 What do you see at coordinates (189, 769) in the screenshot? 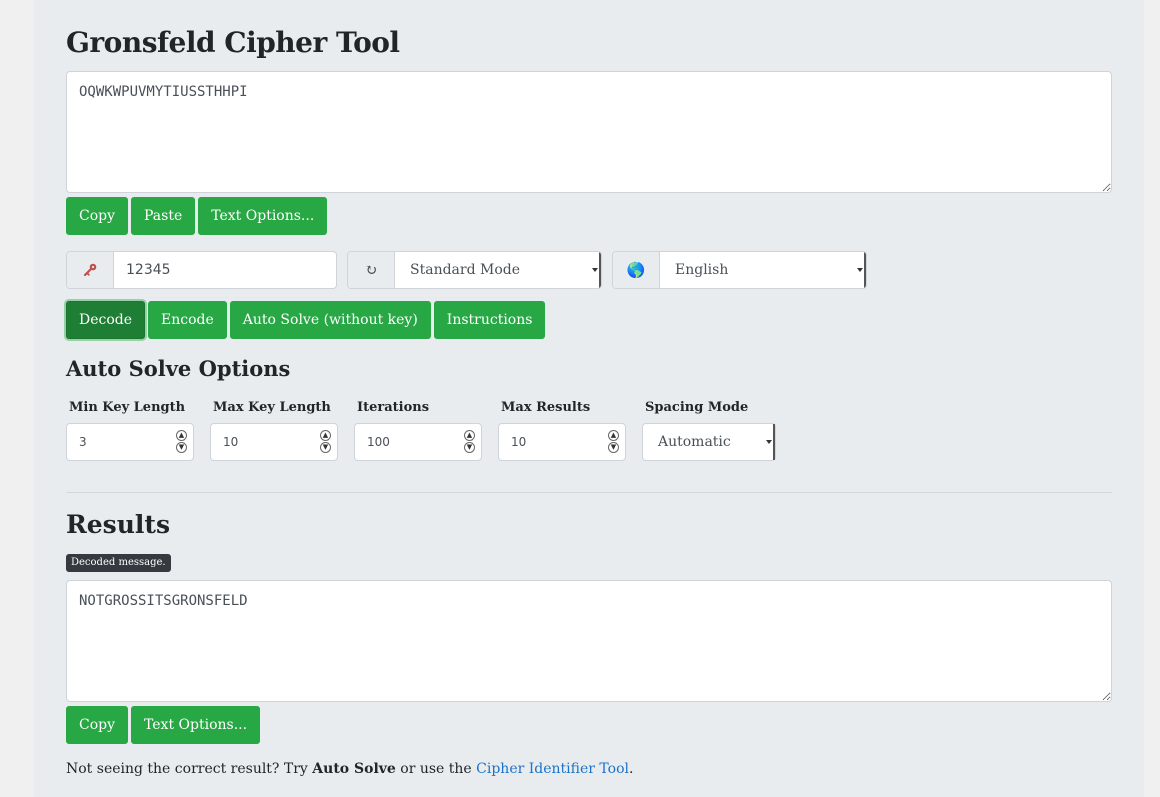
I see `footnote-prefix: Not seeing the correct result? Try` at bounding box center [189, 769].